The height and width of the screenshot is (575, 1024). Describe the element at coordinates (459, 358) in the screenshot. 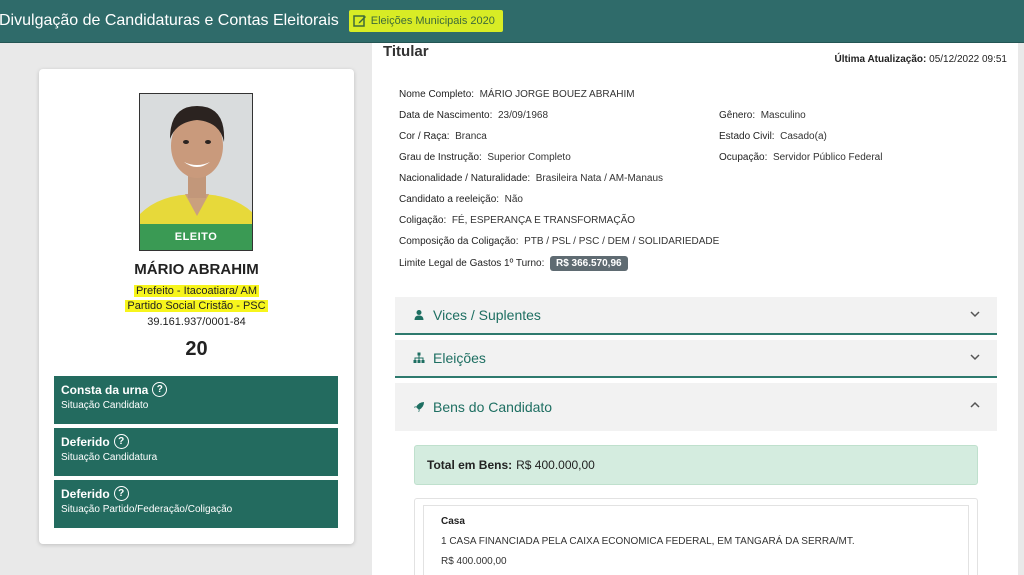

I see `accordion-label: Eleições` at that location.